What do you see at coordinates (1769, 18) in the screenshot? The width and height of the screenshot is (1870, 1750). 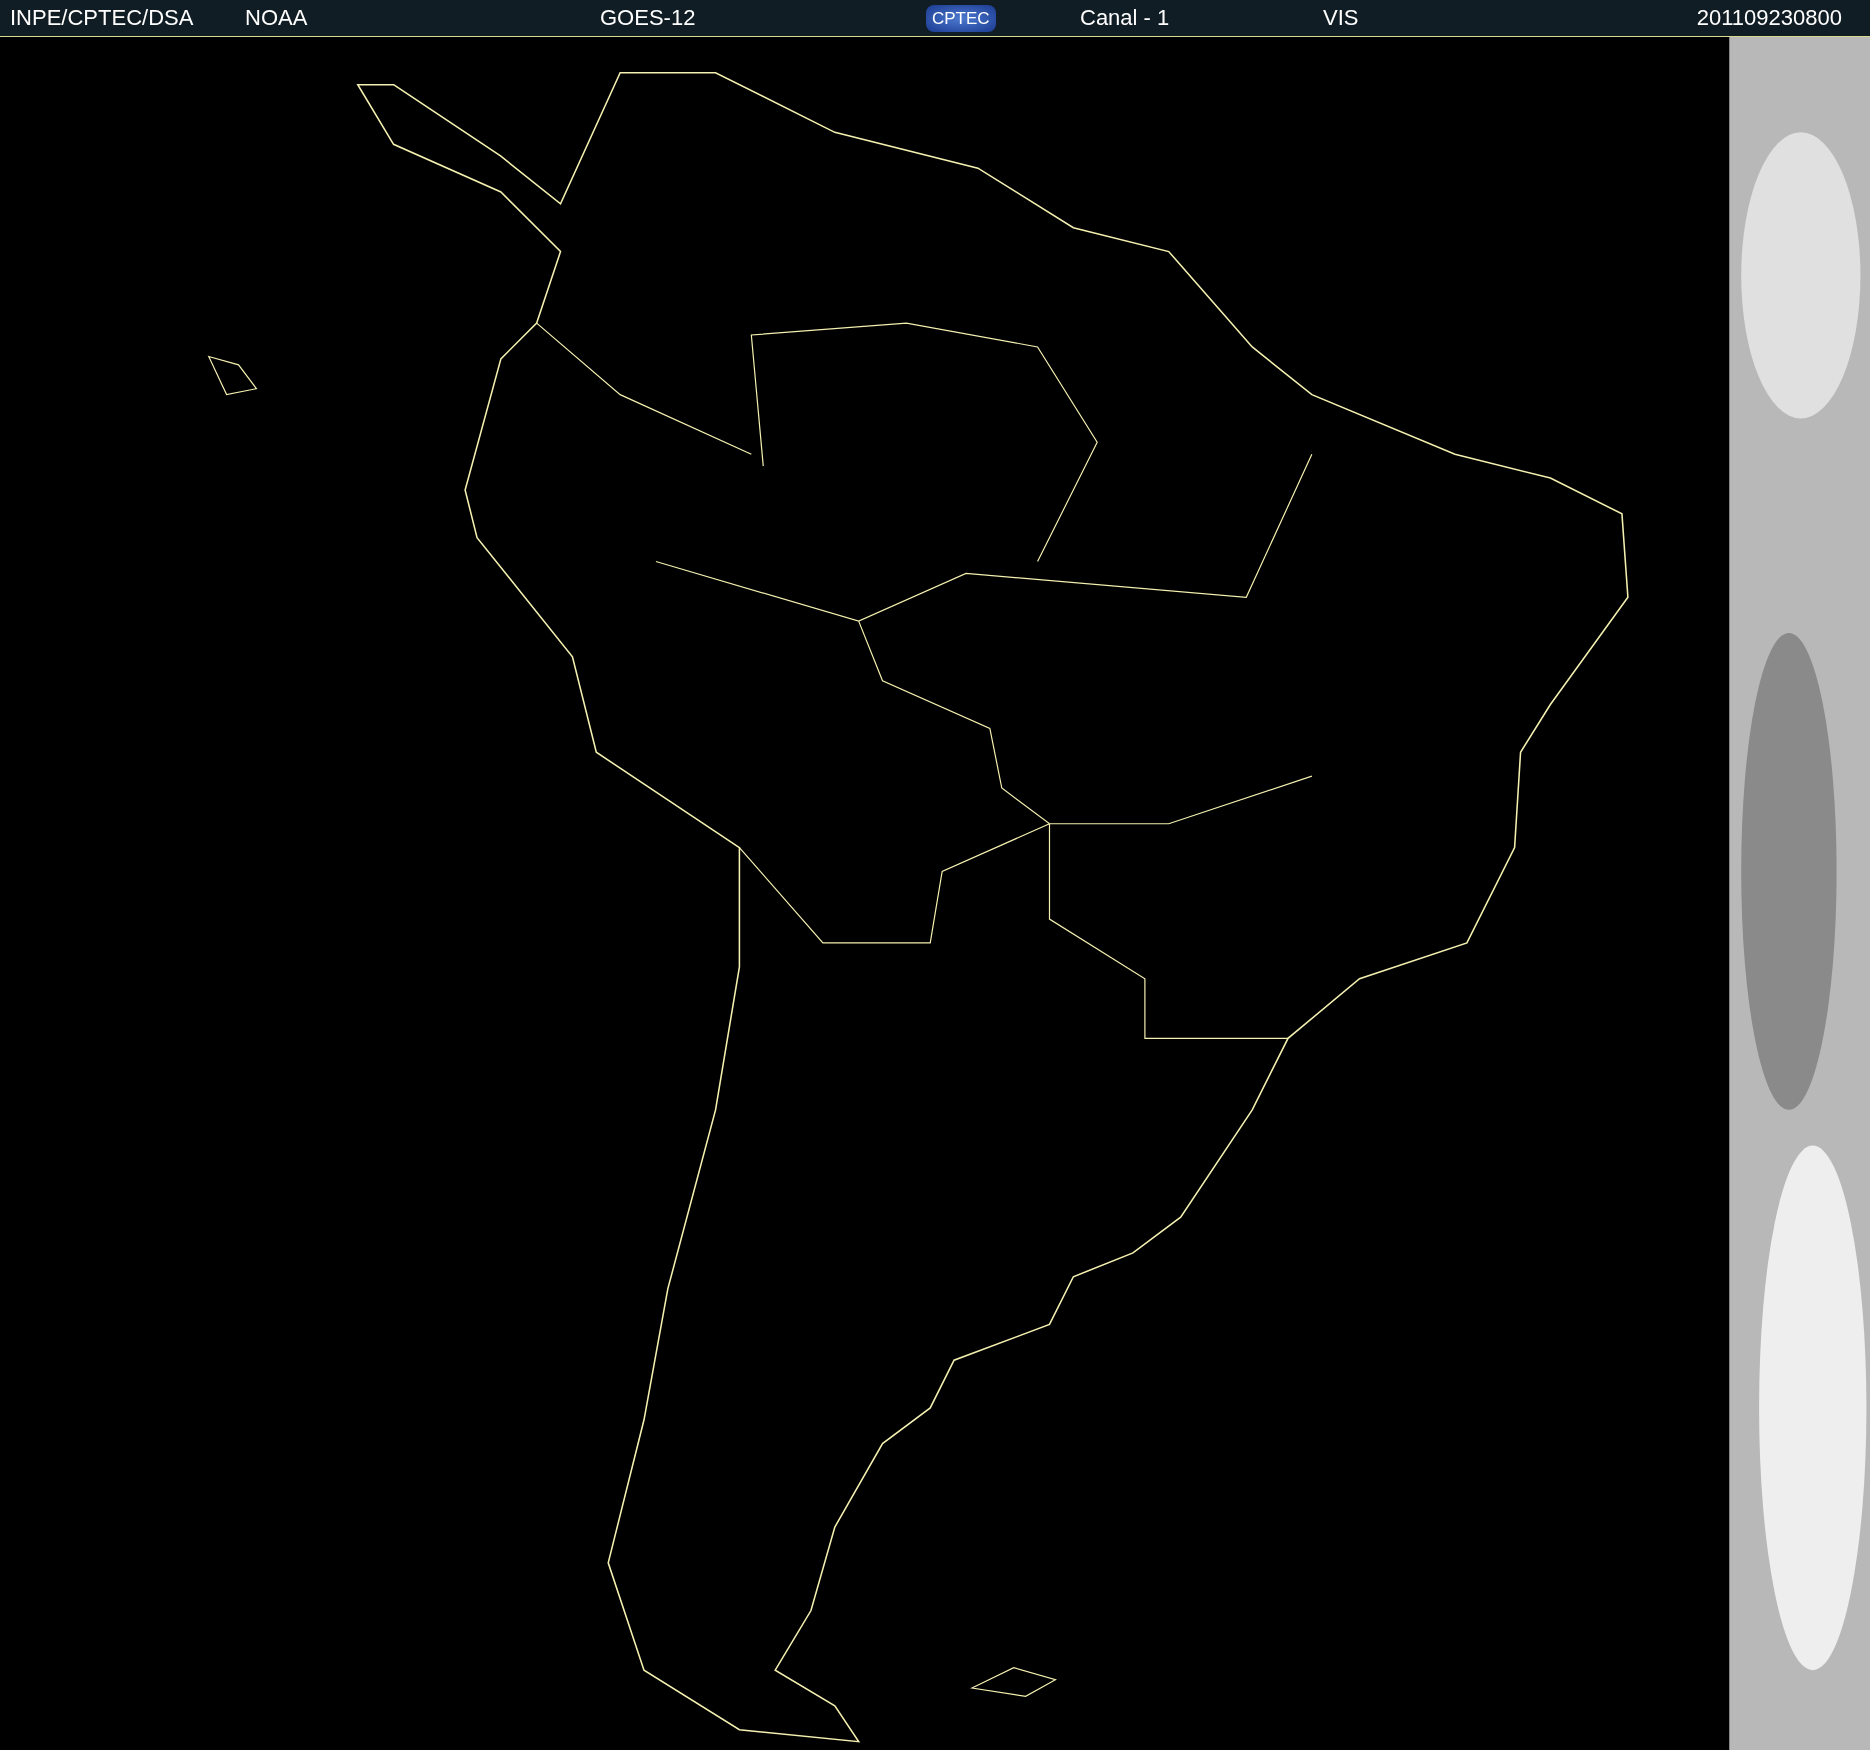 I see `timestamp-label: 201109230800` at bounding box center [1769, 18].